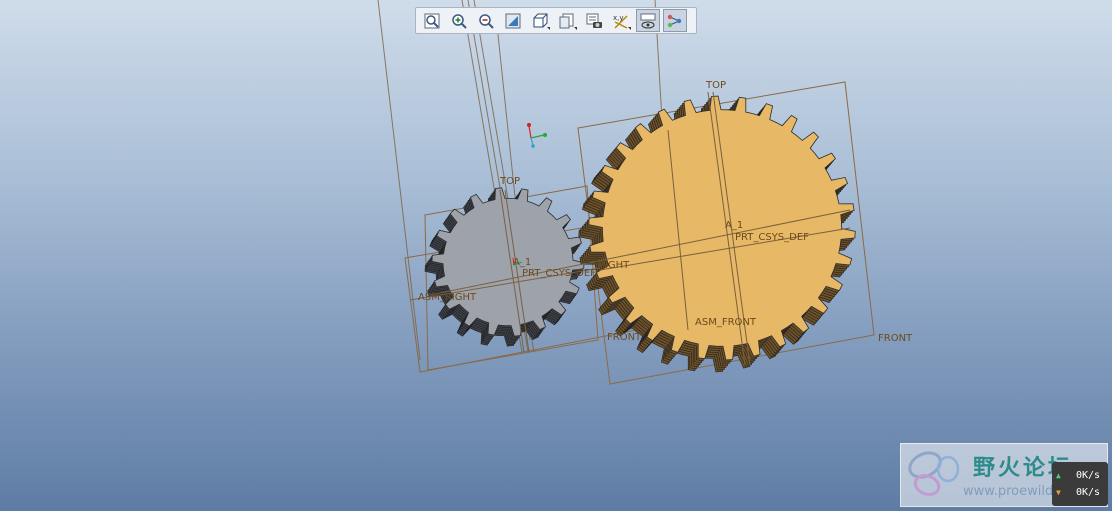 This screenshot has height=511, width=1112. Describe the element at coordinates (1058, 492) in the screenshot. I see `download-arrow-icon: ▼` at that location.